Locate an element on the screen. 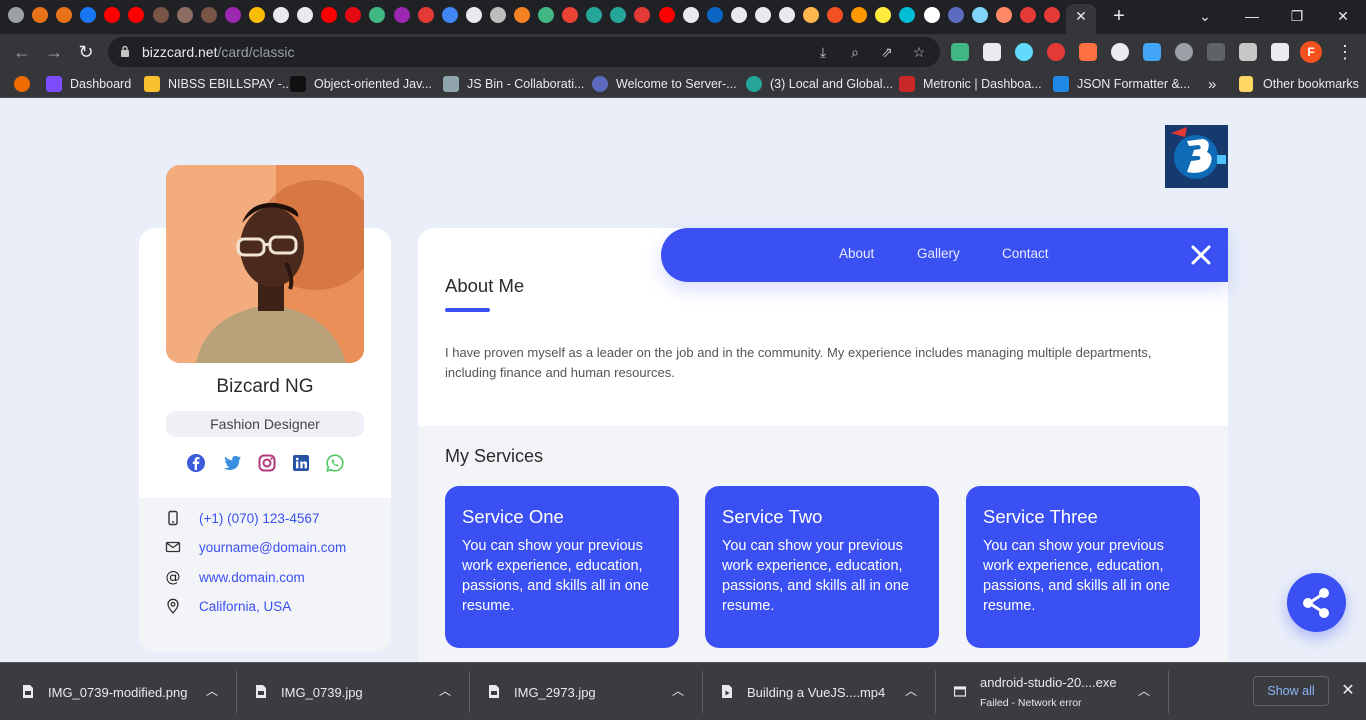 This screenshot has height=720, width=1366. zoom-icon: ⌕ is located at coordinates (855, 52).